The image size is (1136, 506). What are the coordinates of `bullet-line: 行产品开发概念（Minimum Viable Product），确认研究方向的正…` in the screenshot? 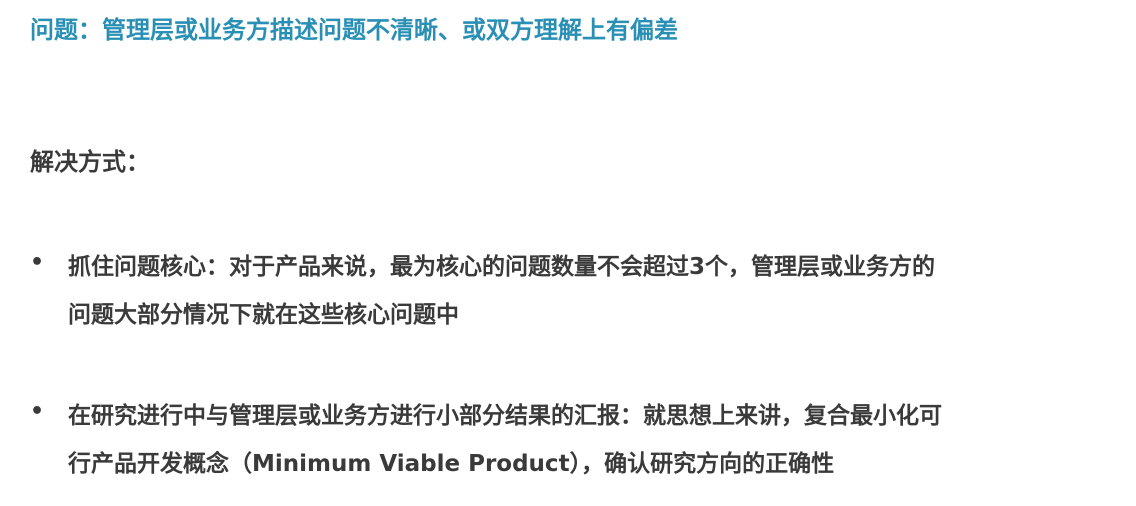 It's located at (451, 464).